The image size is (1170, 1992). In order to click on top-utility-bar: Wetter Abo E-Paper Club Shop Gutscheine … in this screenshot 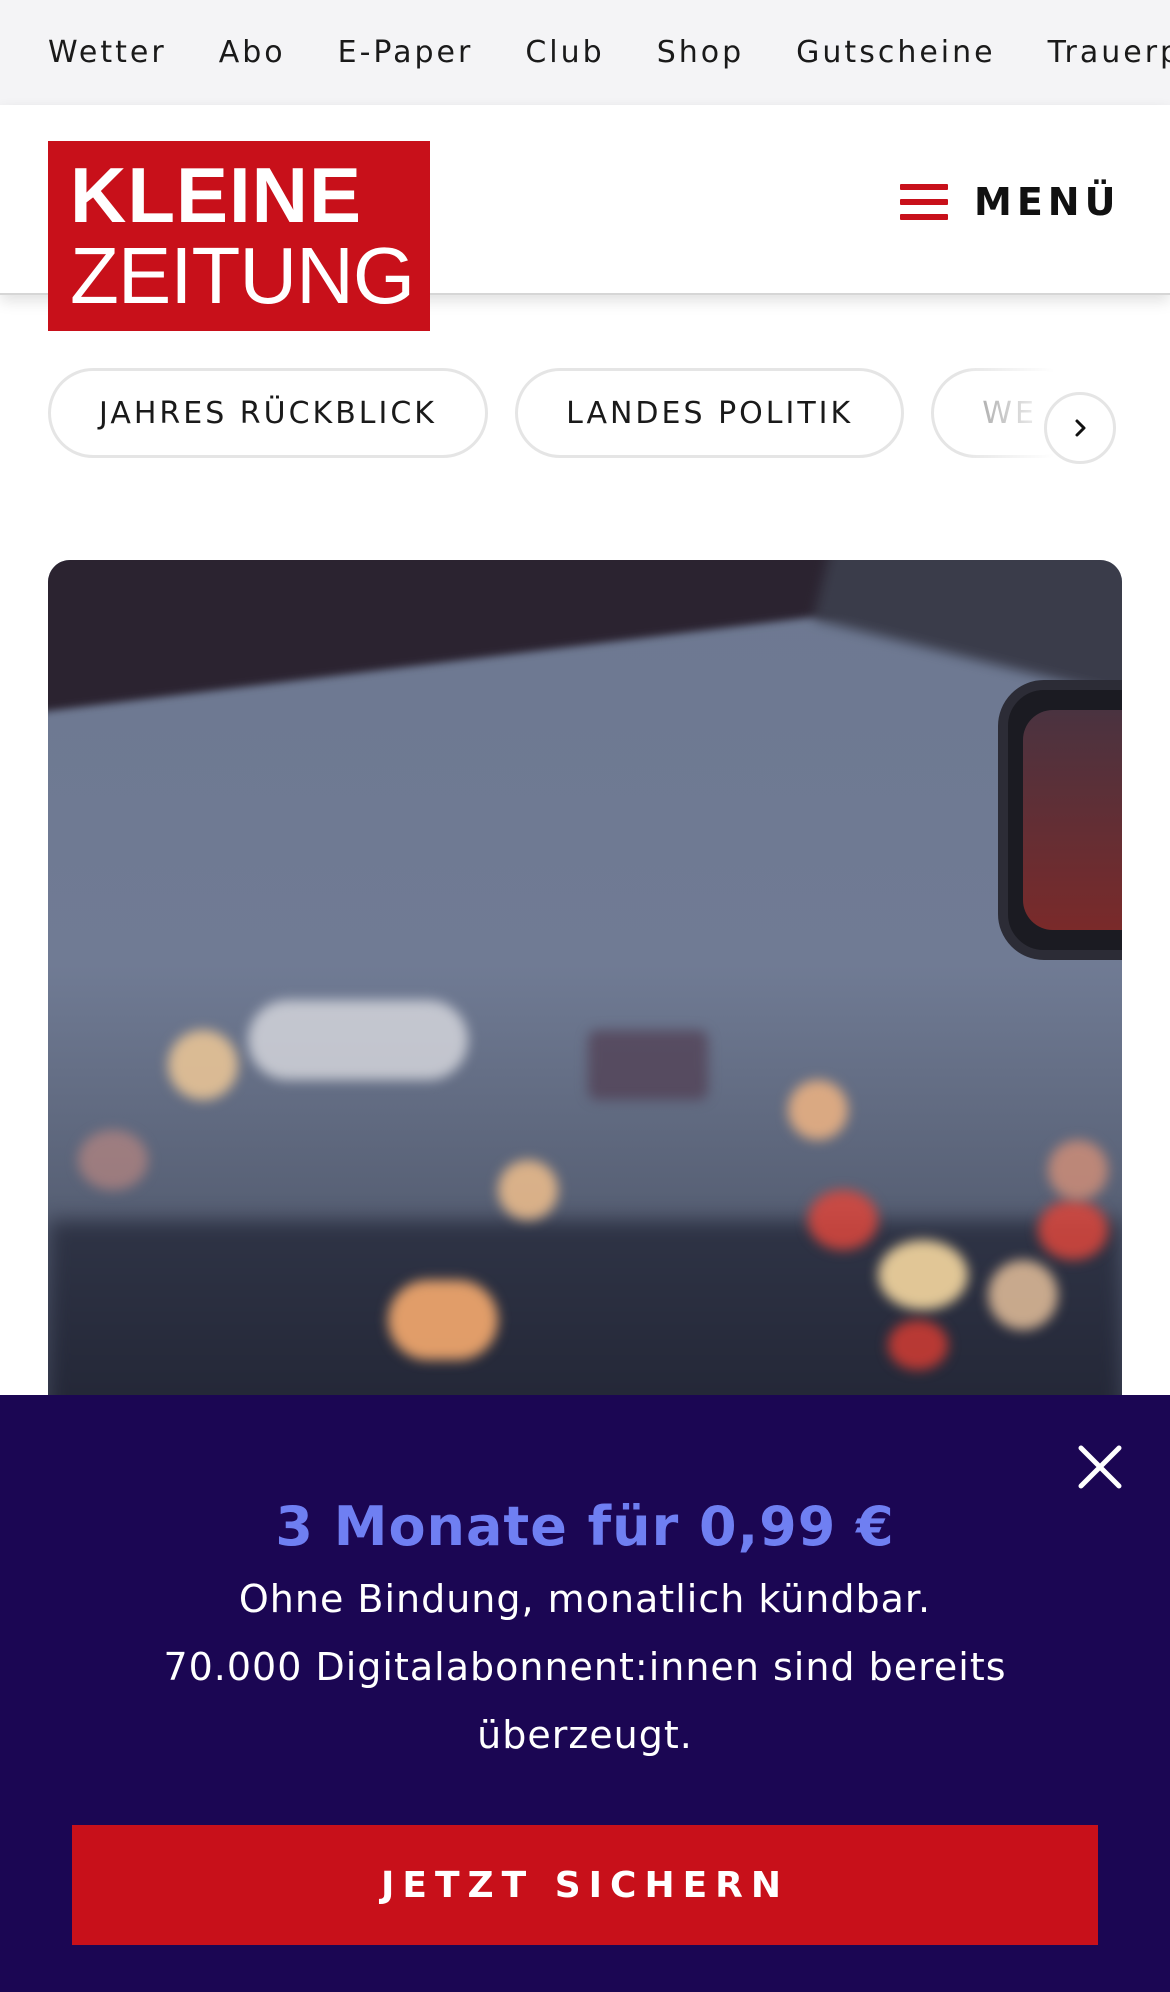, I will do `click(585, 52)`.